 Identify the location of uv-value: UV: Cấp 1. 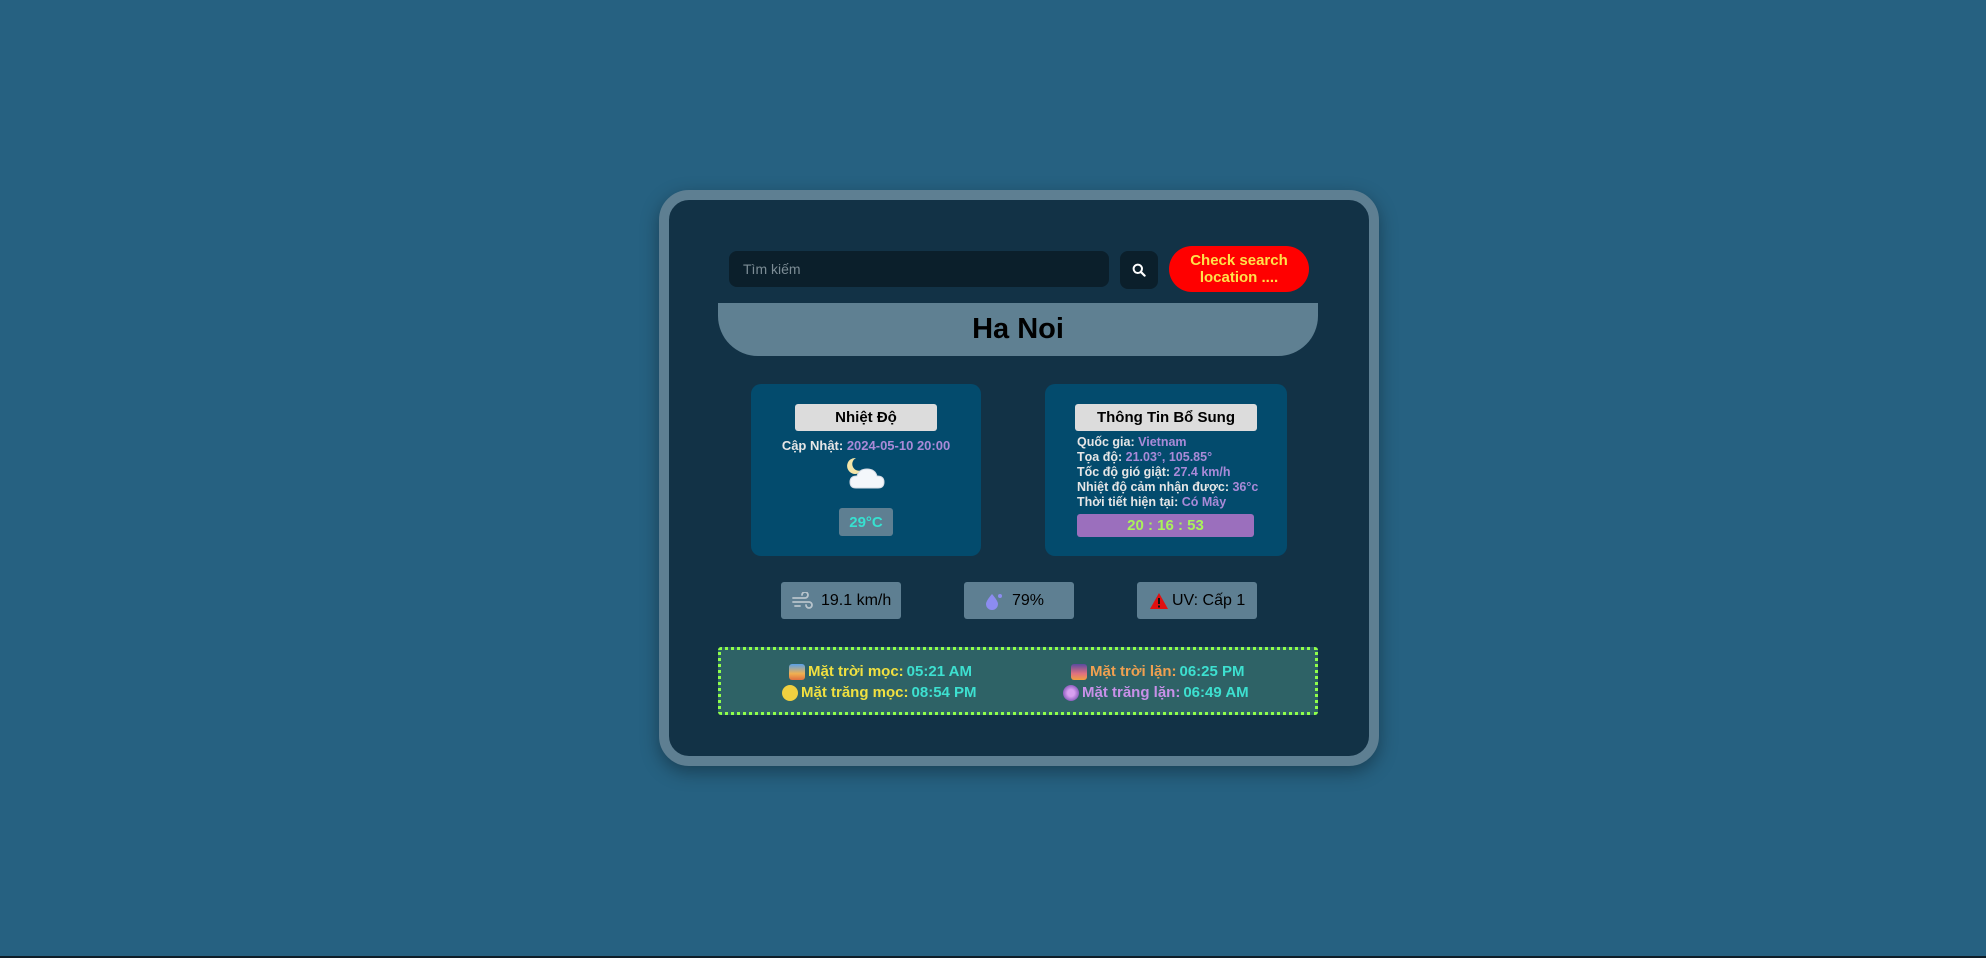
(1209, 600).